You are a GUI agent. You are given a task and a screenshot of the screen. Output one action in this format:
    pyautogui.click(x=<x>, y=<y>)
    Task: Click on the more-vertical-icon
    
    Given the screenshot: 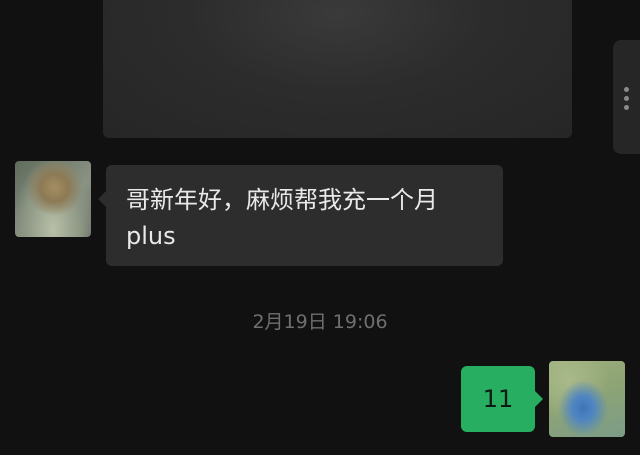 What is the action you would take?
    pyautogui.click(x=627, y=100)
    